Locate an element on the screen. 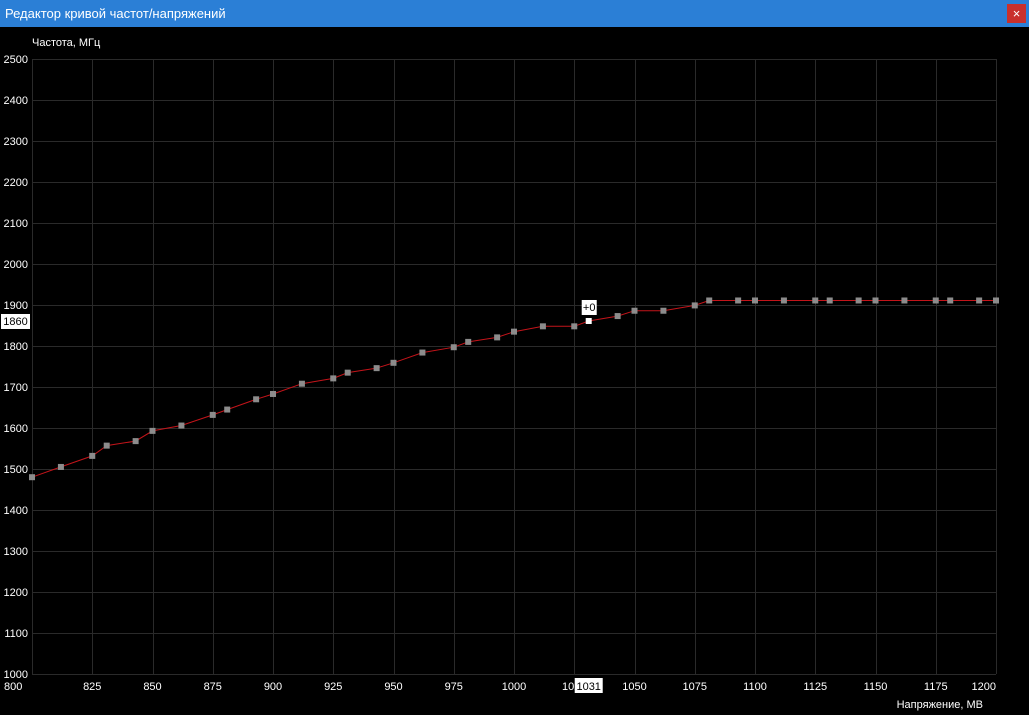 This screenshot has width=1029, height=715. y-tick-label: 1100 is located at coordinates (16, 634).